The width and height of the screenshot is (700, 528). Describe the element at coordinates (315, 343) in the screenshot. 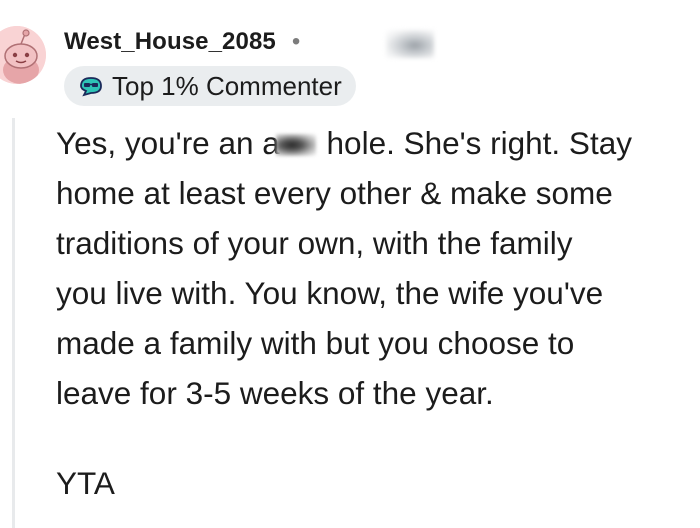

I see `comment-line: made a family with but you choose to` at that location.